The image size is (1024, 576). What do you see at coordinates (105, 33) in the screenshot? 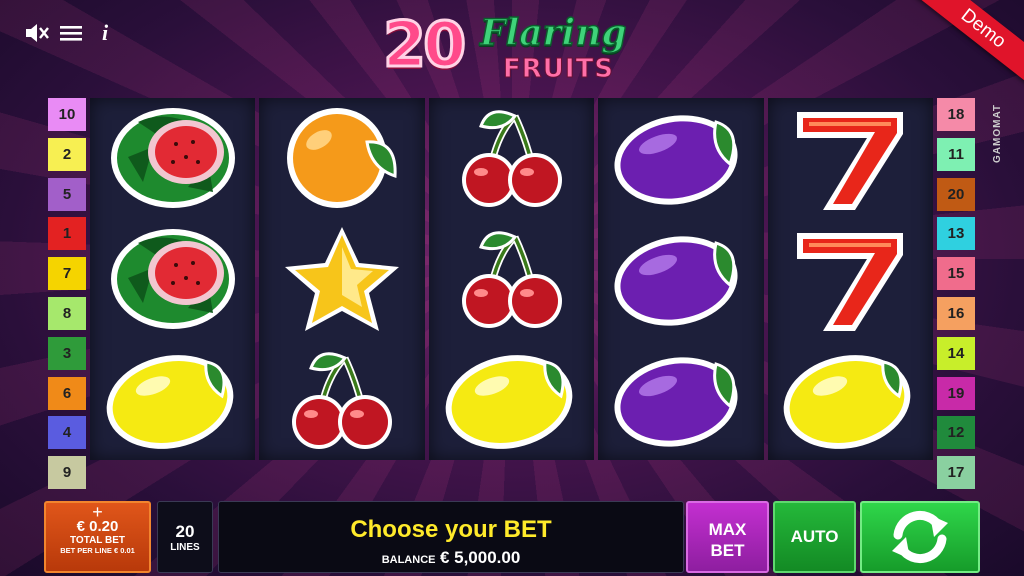
I see `info-icon: i` at bounding box center [105, 33].